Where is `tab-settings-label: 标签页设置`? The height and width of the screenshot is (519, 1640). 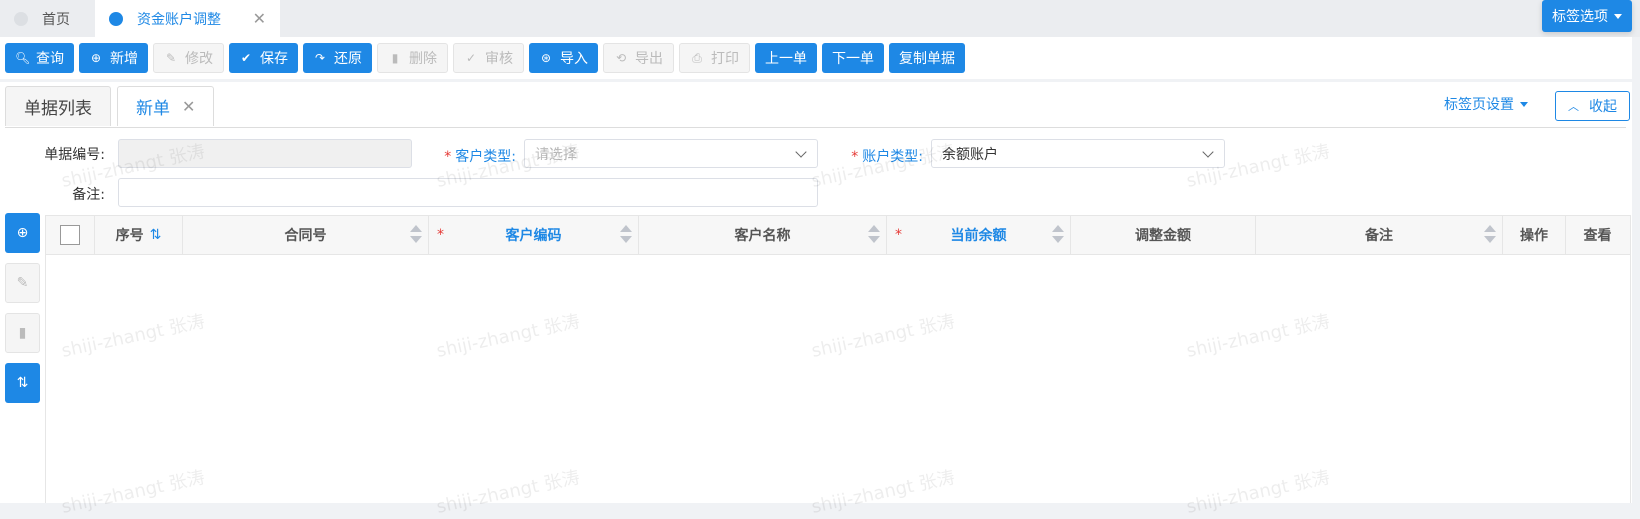
tab-settings-label: 标签页设置 is located at coordinates (1479, 105).